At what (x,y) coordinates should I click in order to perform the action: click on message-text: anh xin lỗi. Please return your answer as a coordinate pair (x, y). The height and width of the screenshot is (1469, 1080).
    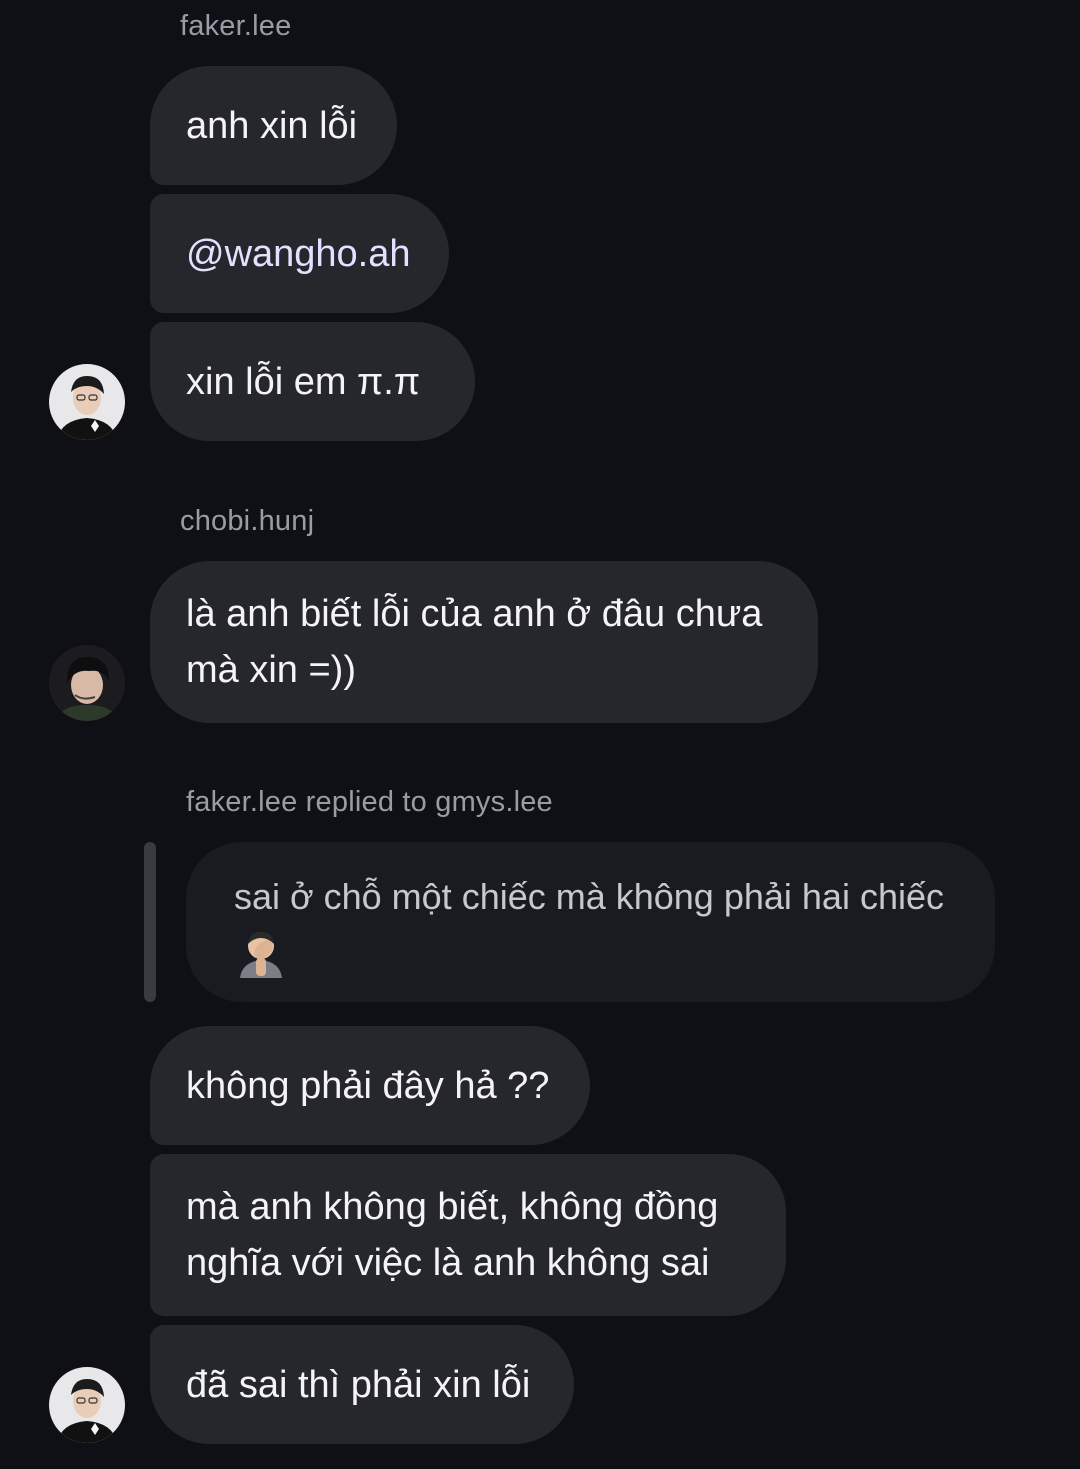
    Looking at the image, I should click on (272, 125).